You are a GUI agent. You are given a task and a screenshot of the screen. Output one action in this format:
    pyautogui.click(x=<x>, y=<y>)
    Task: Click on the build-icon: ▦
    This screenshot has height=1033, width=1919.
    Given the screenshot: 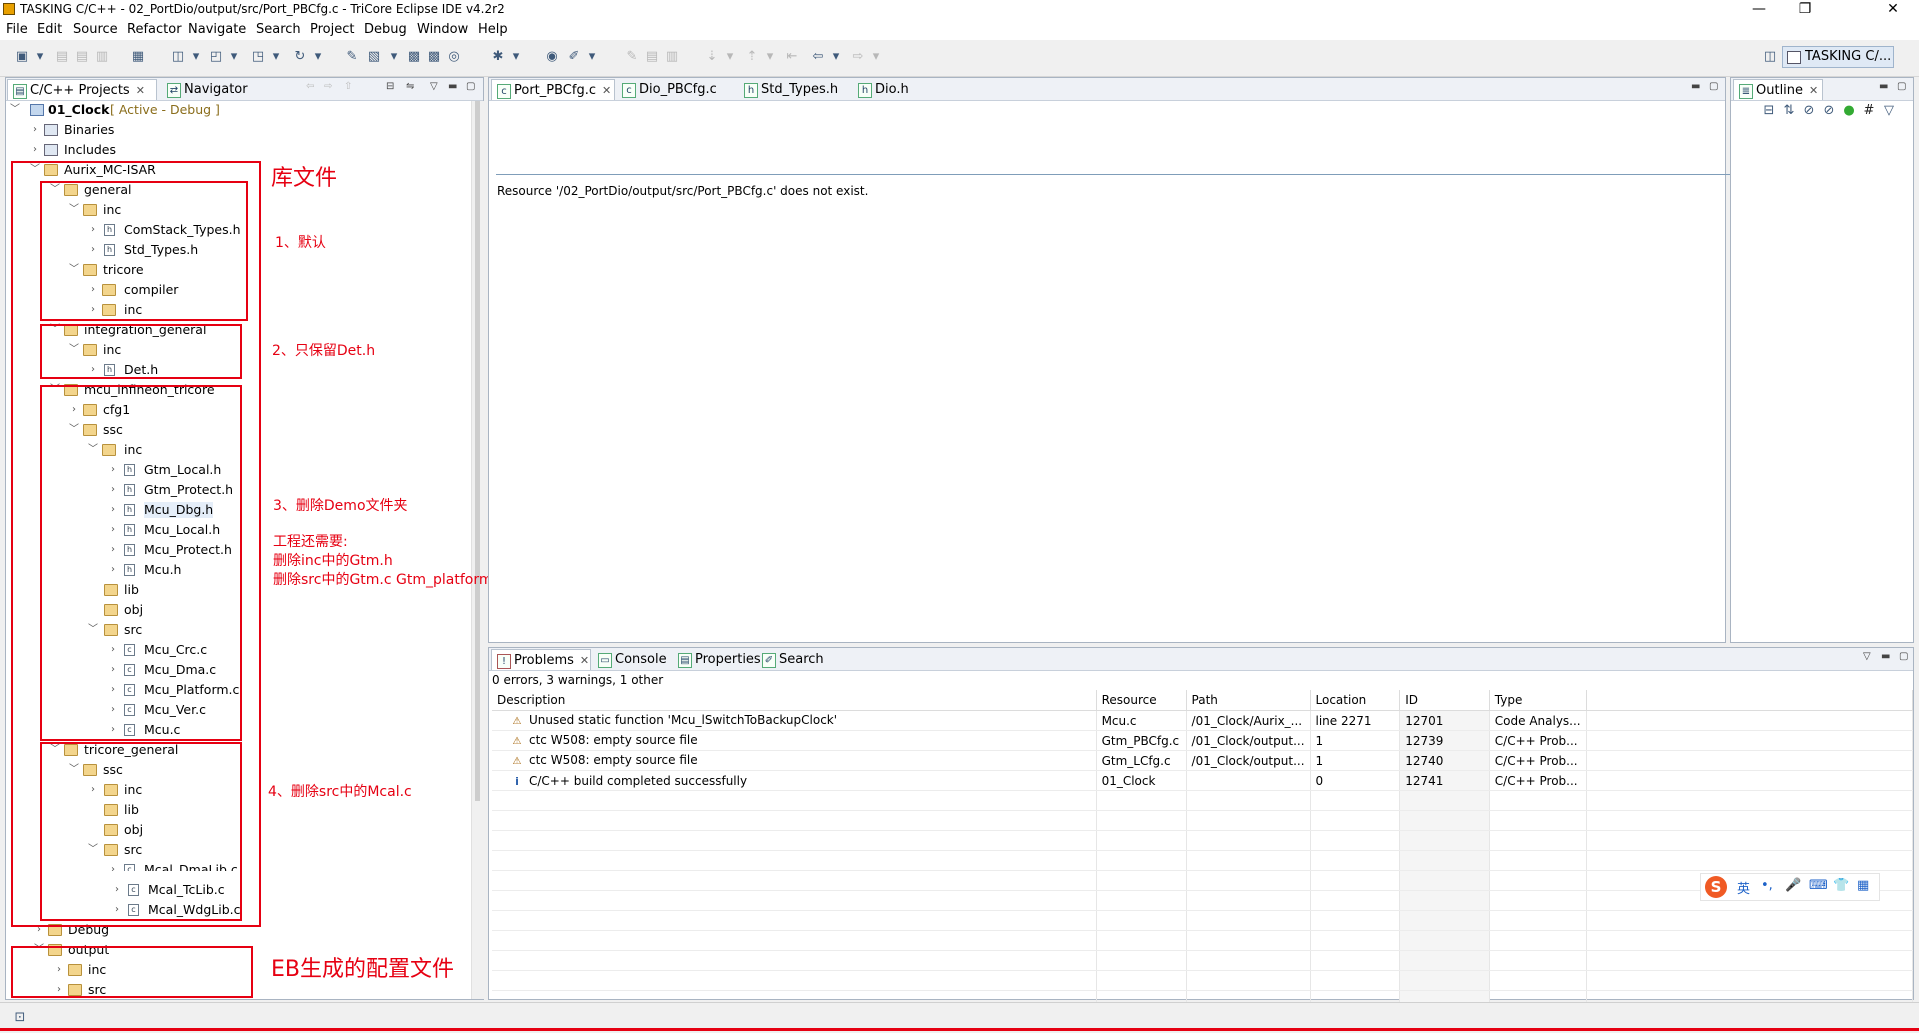 What is the action you would take?
    pyautogui.click(x=138, y=57)
    